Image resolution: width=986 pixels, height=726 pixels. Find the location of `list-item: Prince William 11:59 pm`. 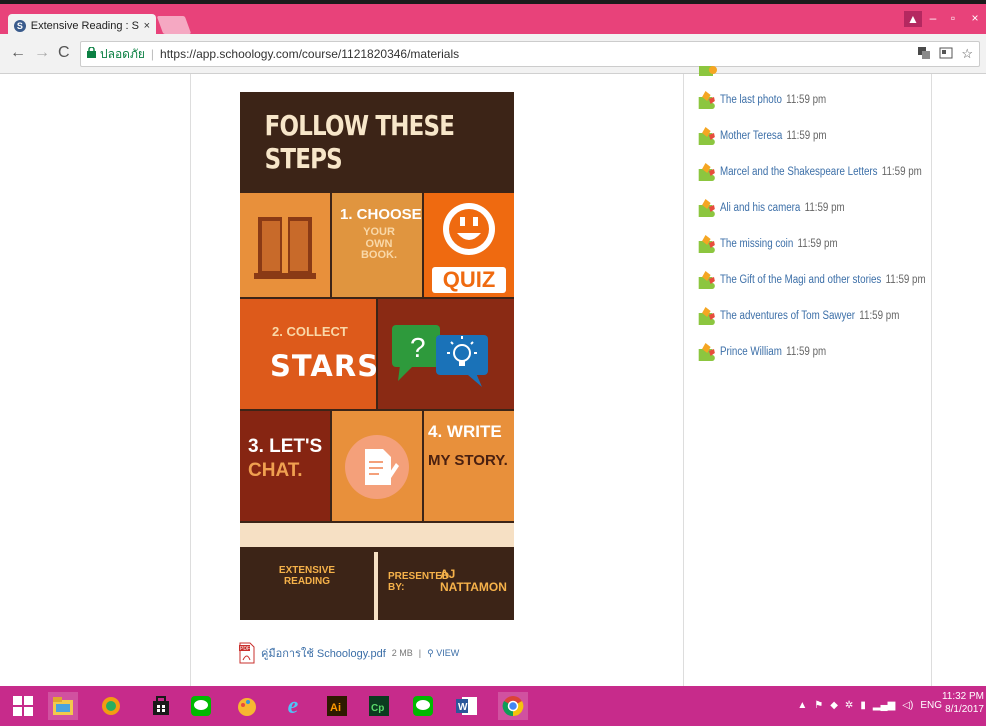

list-item: Prince William 11:59 pm is located at coordinates (795, 352).